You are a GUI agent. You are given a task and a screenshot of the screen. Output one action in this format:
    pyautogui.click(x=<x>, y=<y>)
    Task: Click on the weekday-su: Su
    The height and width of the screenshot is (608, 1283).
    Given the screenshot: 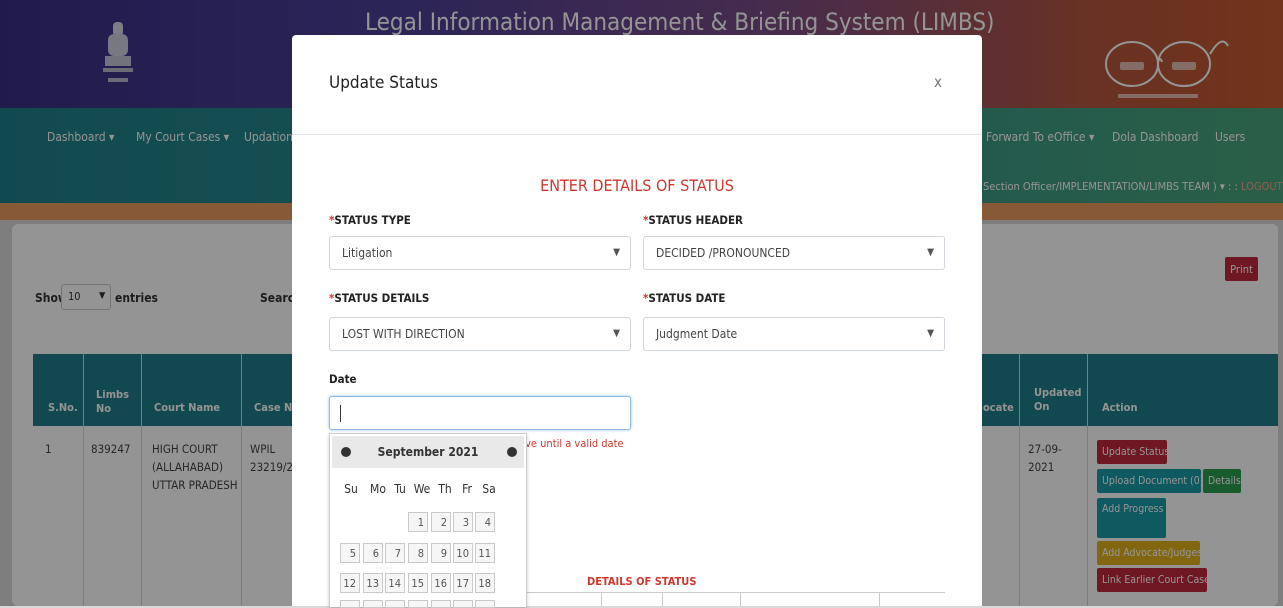 What is the action you would take?
    pyautogui.click(x=351, y=489)
    